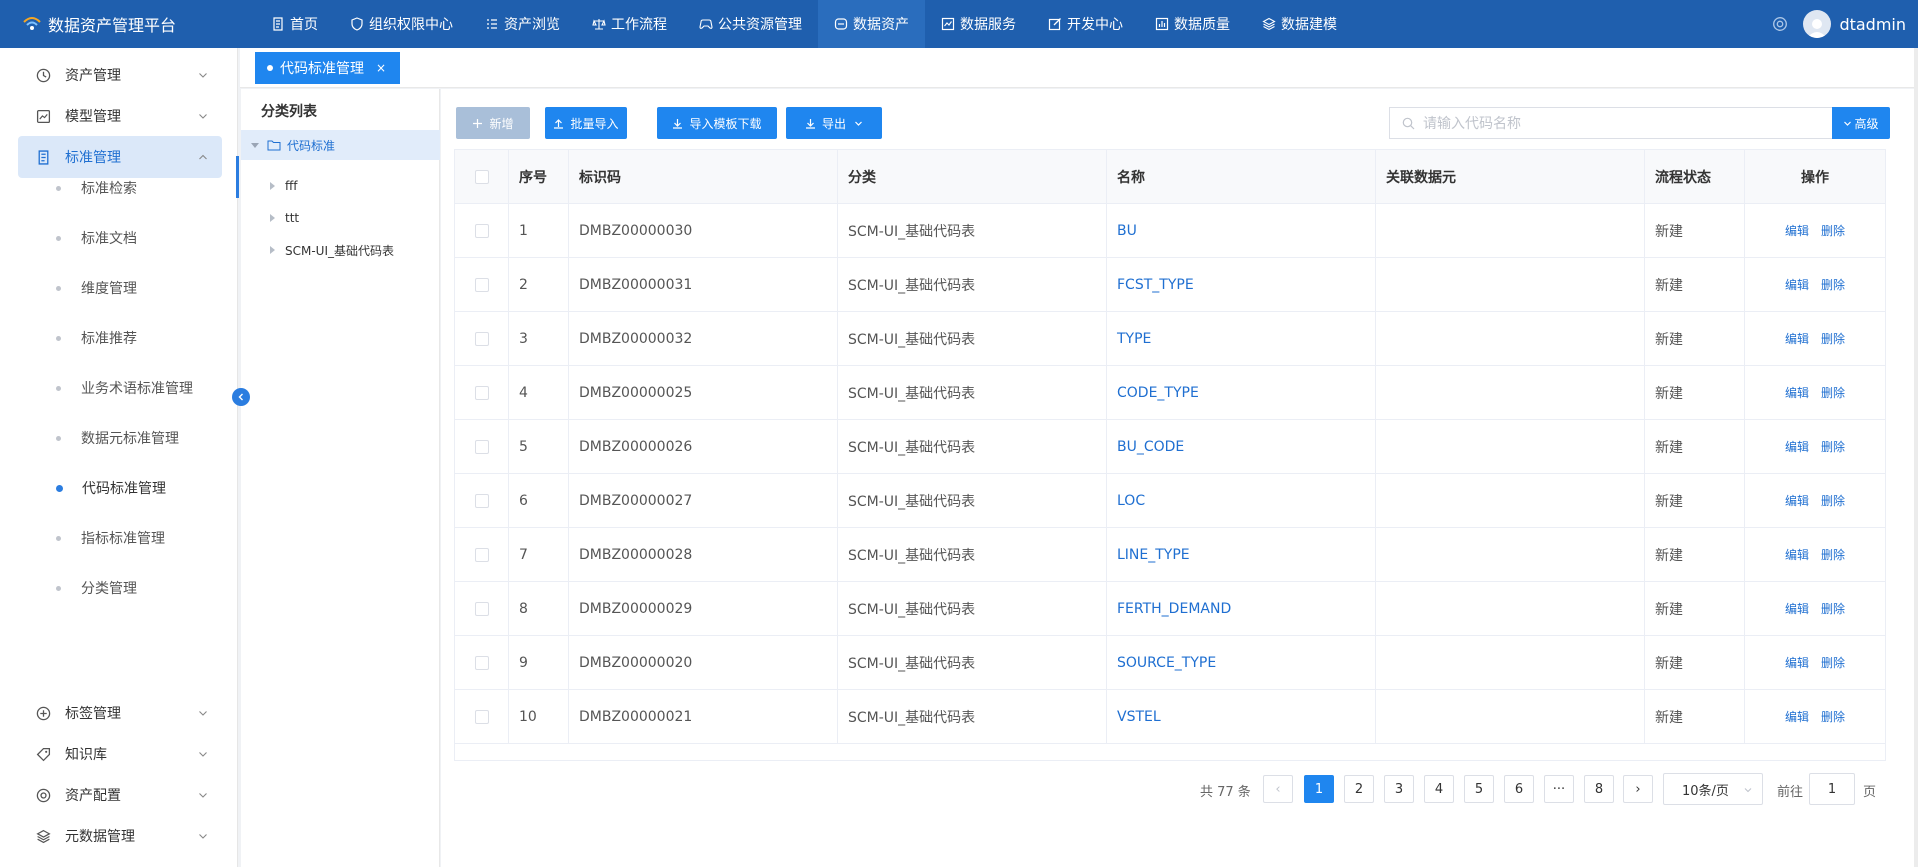 Image resolution: width=1918 pixels, height=867 pixels. What do you see at coordinates (120, 795) in the screenshot?
I see `sidebar-menu: 资产配置` at bounding box center [120, 795].